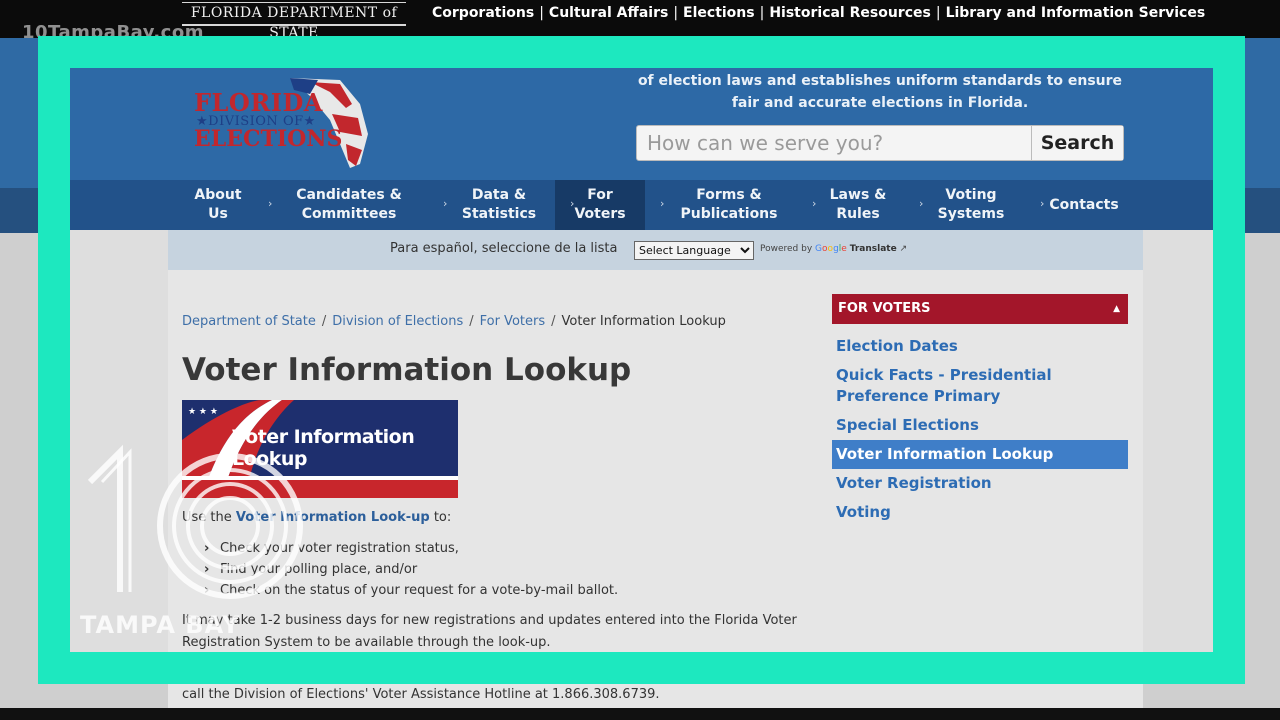 The width and height of the screenshot is (1280, 720). What do you see at coordinates (640, 714) in the screenshot?
I see `bottom-strip` at bounding box center [640, 714].